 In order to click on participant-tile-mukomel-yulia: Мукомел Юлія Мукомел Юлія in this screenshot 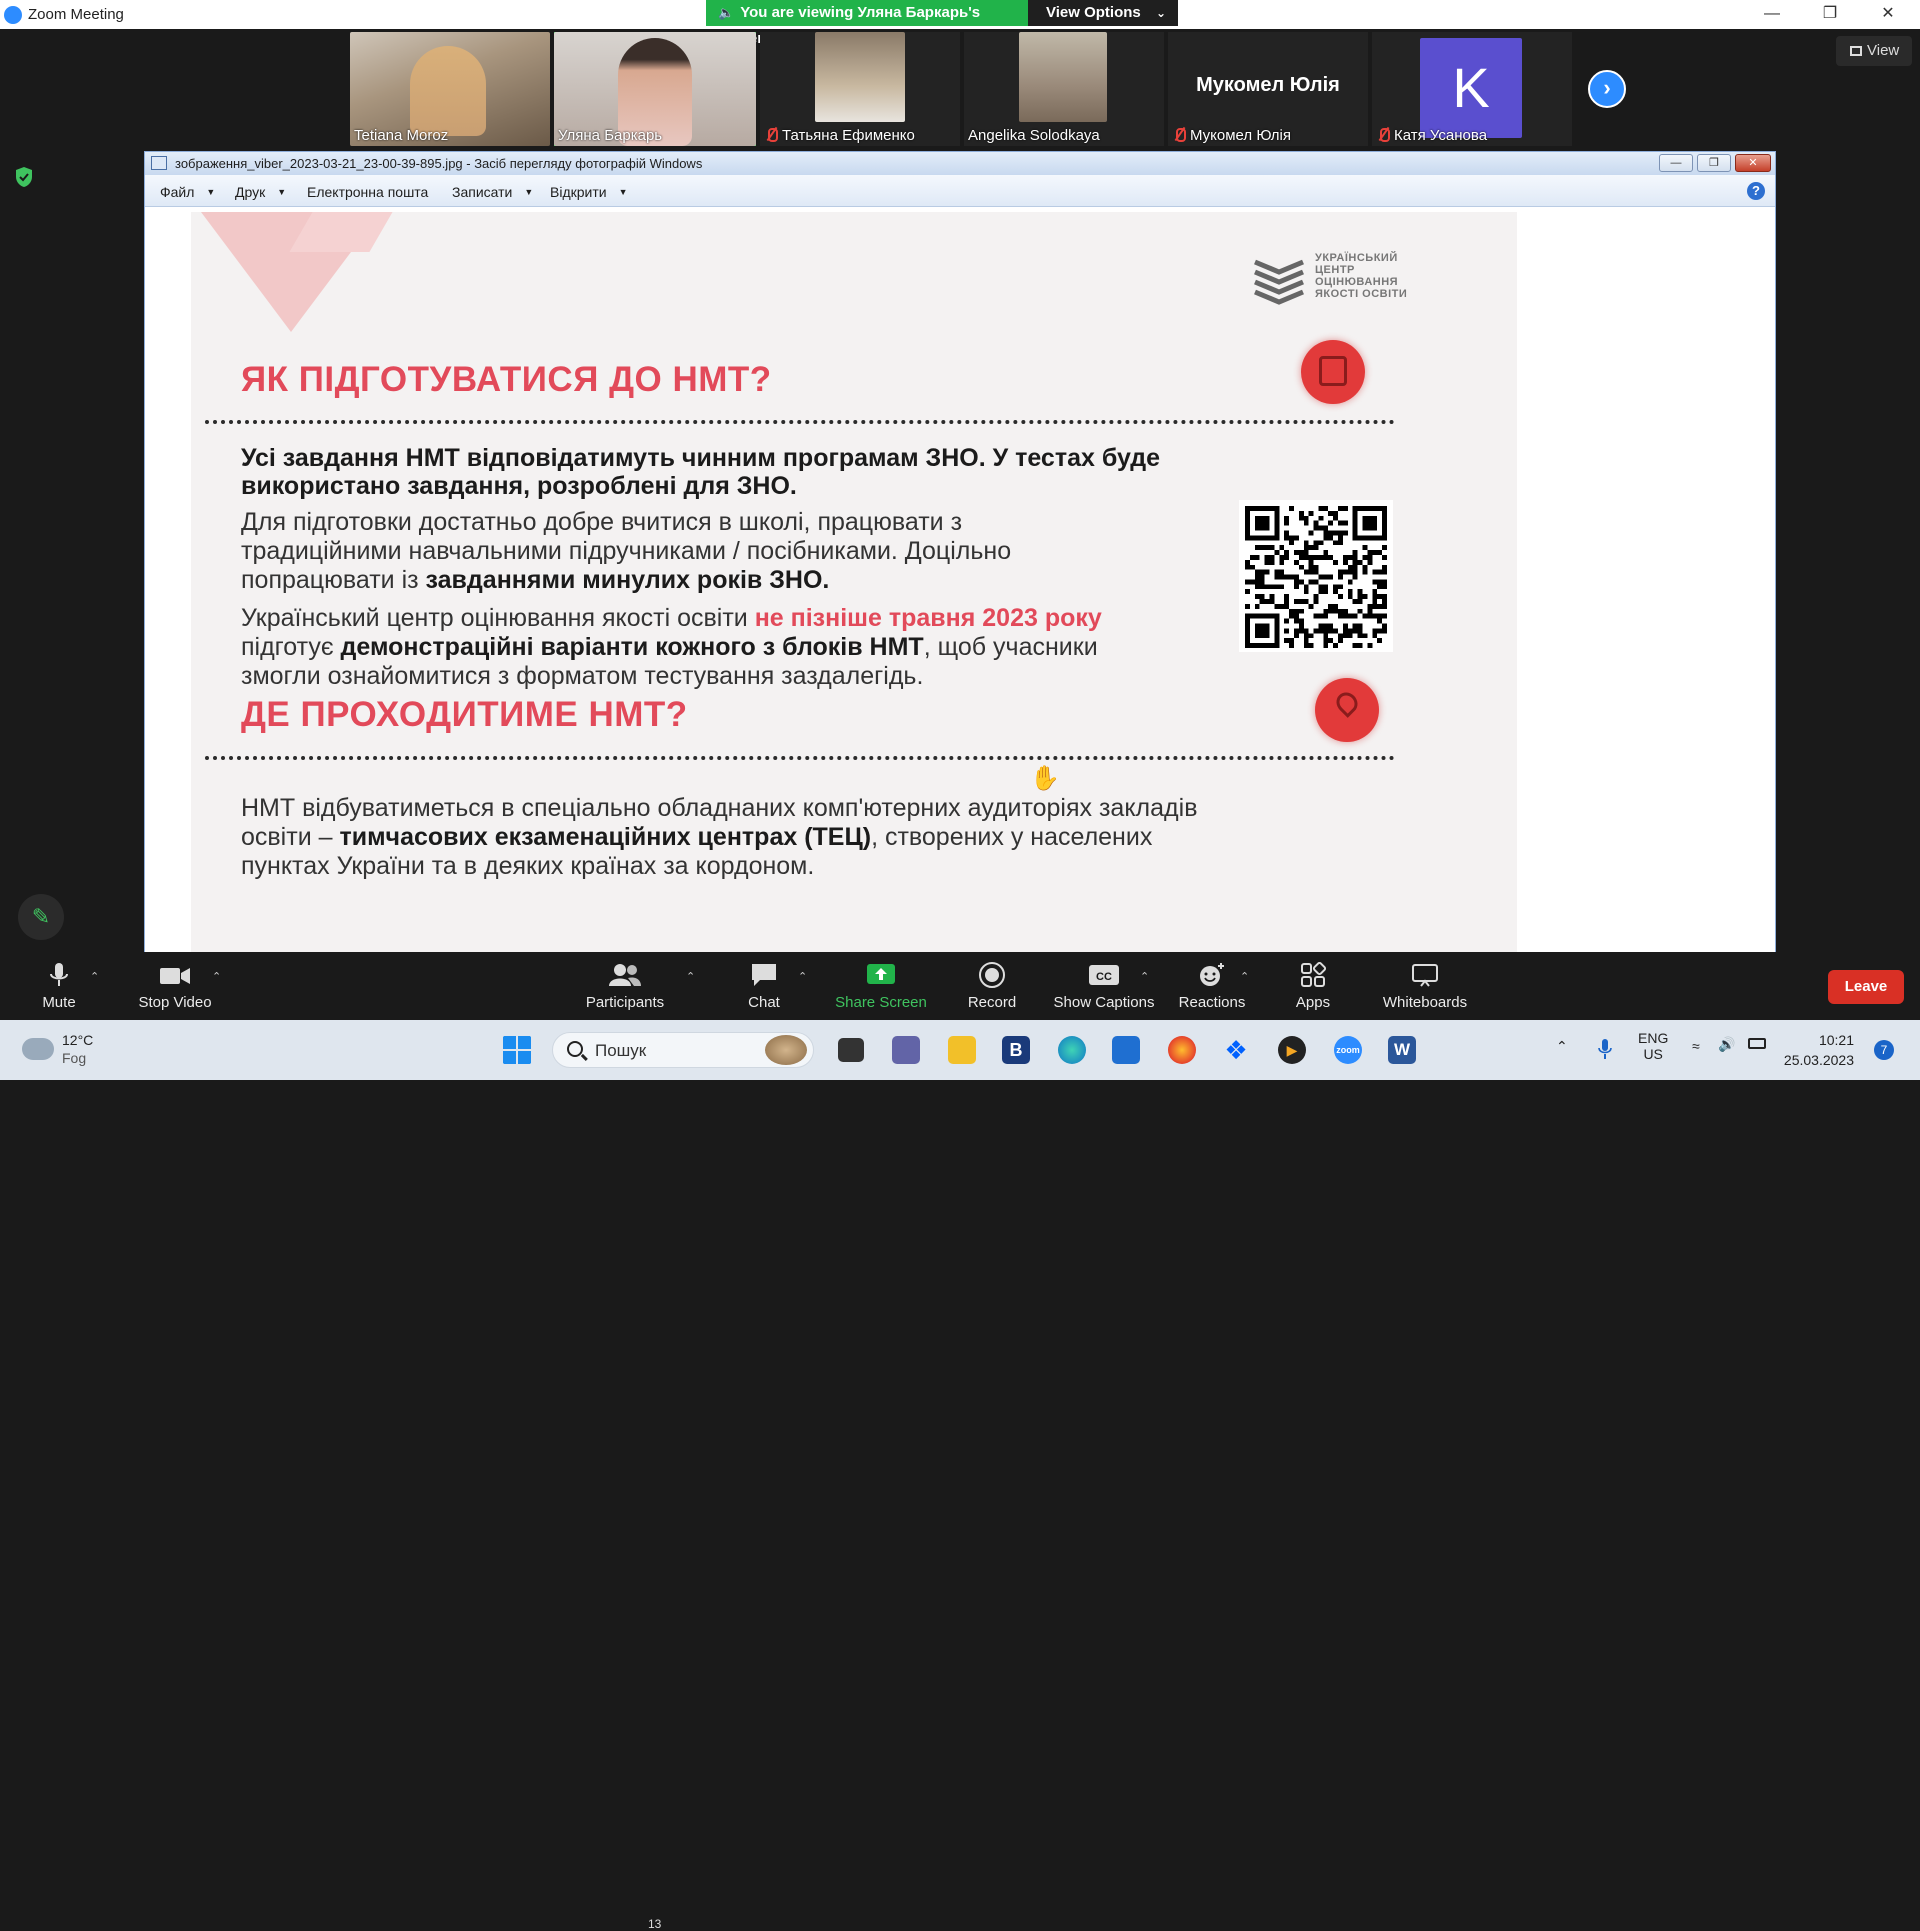, I will do `click(1268, 89)`.